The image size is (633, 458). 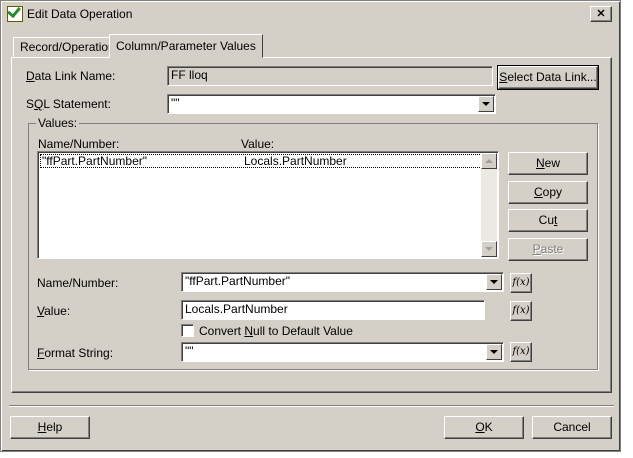 I want to click on convert-null-checkbox, so click(x=187, y=330).